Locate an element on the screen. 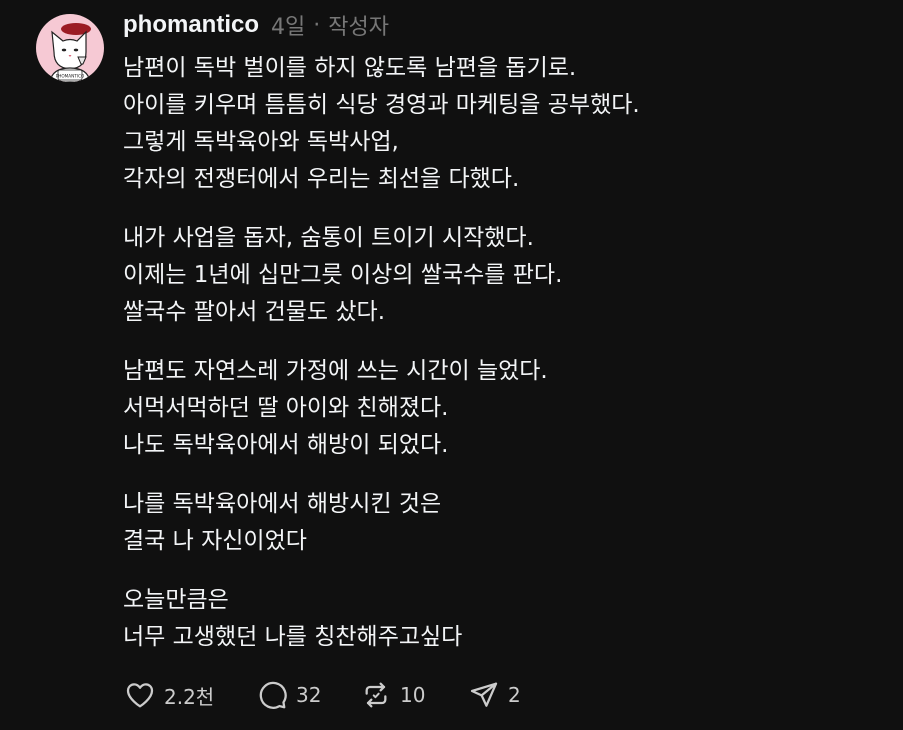 The width and height of the screenshot is (903, 730). post-text-line: 남편도 자연스레 가정에 쓰는 시간이 늘었다. is located at coordinates (335, 371).